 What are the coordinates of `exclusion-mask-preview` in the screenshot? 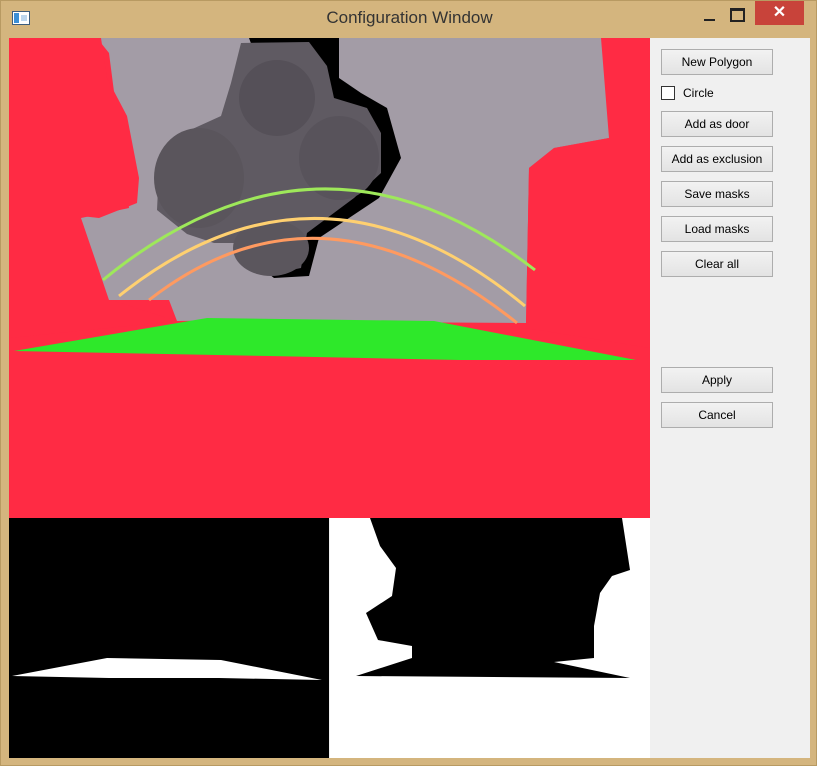 It's located at (490, 638).